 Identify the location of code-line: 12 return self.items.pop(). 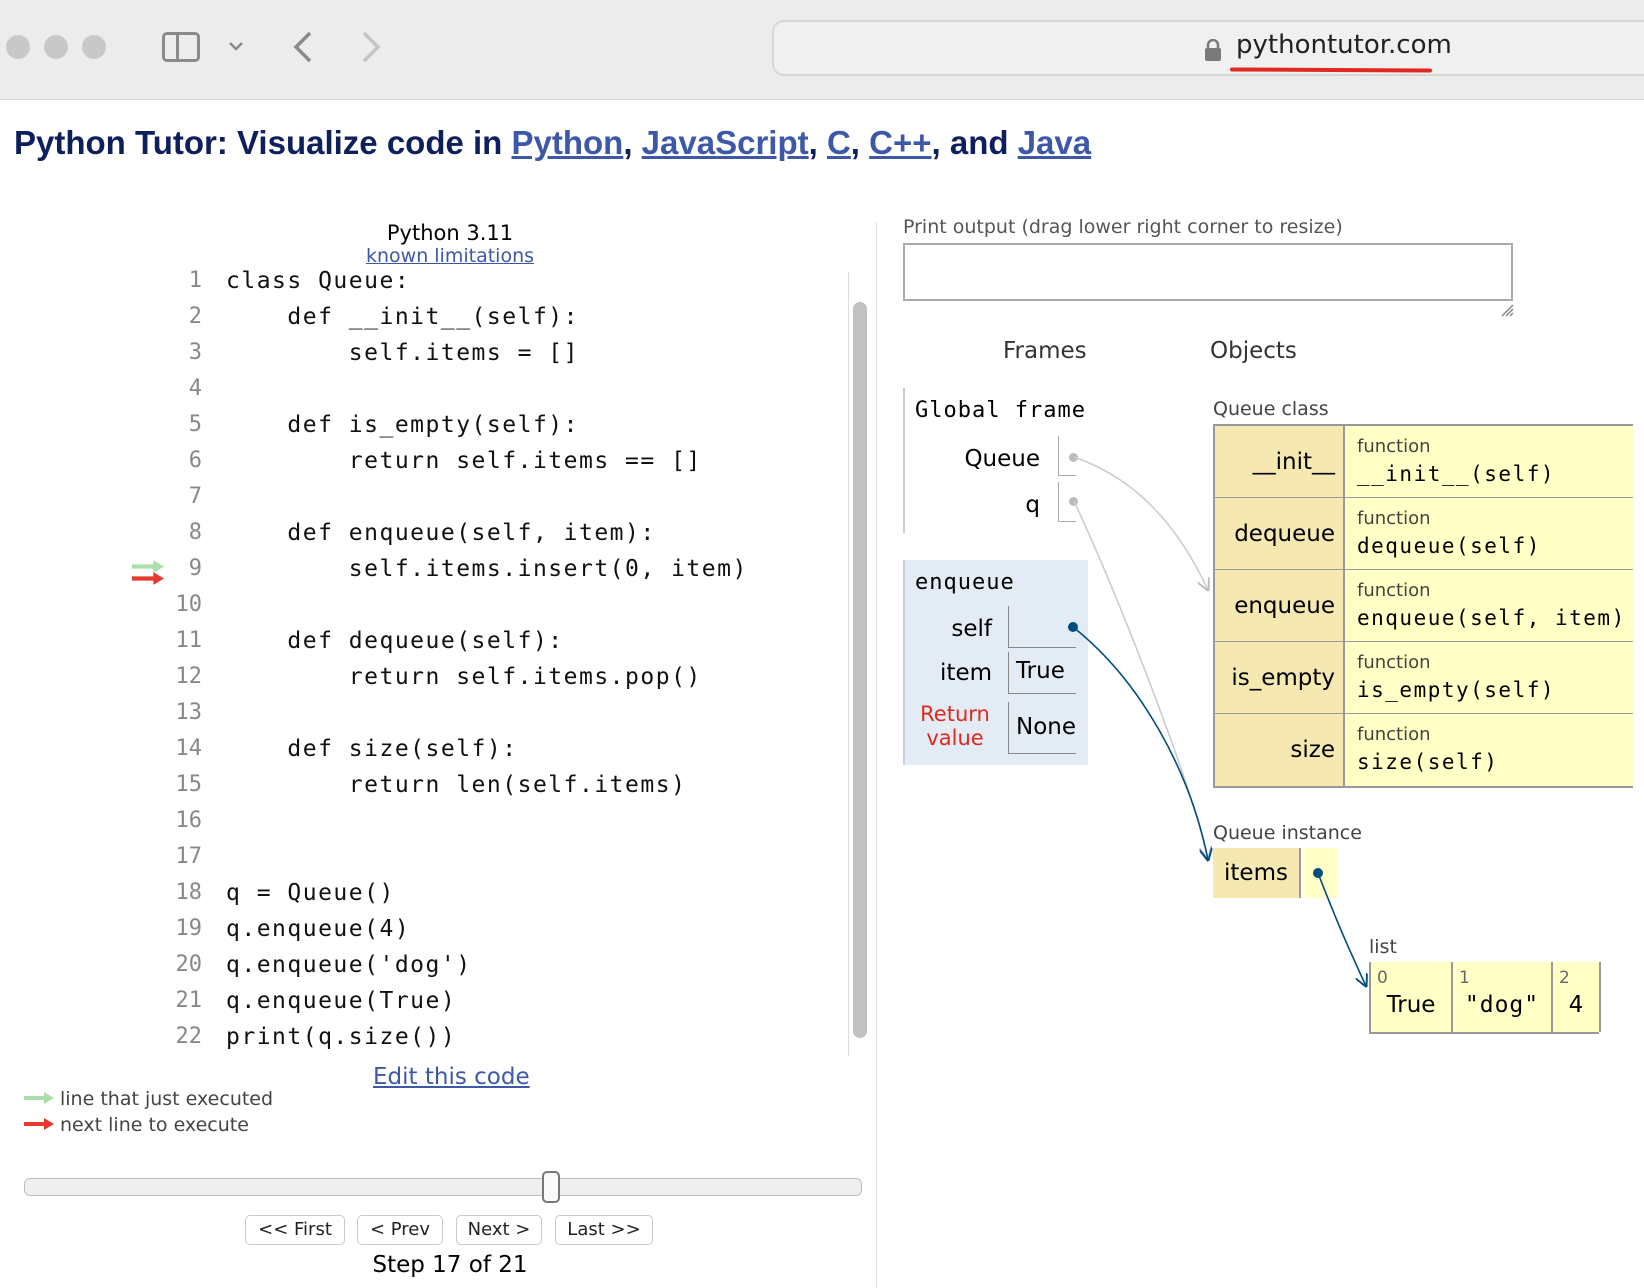
(500, 682).